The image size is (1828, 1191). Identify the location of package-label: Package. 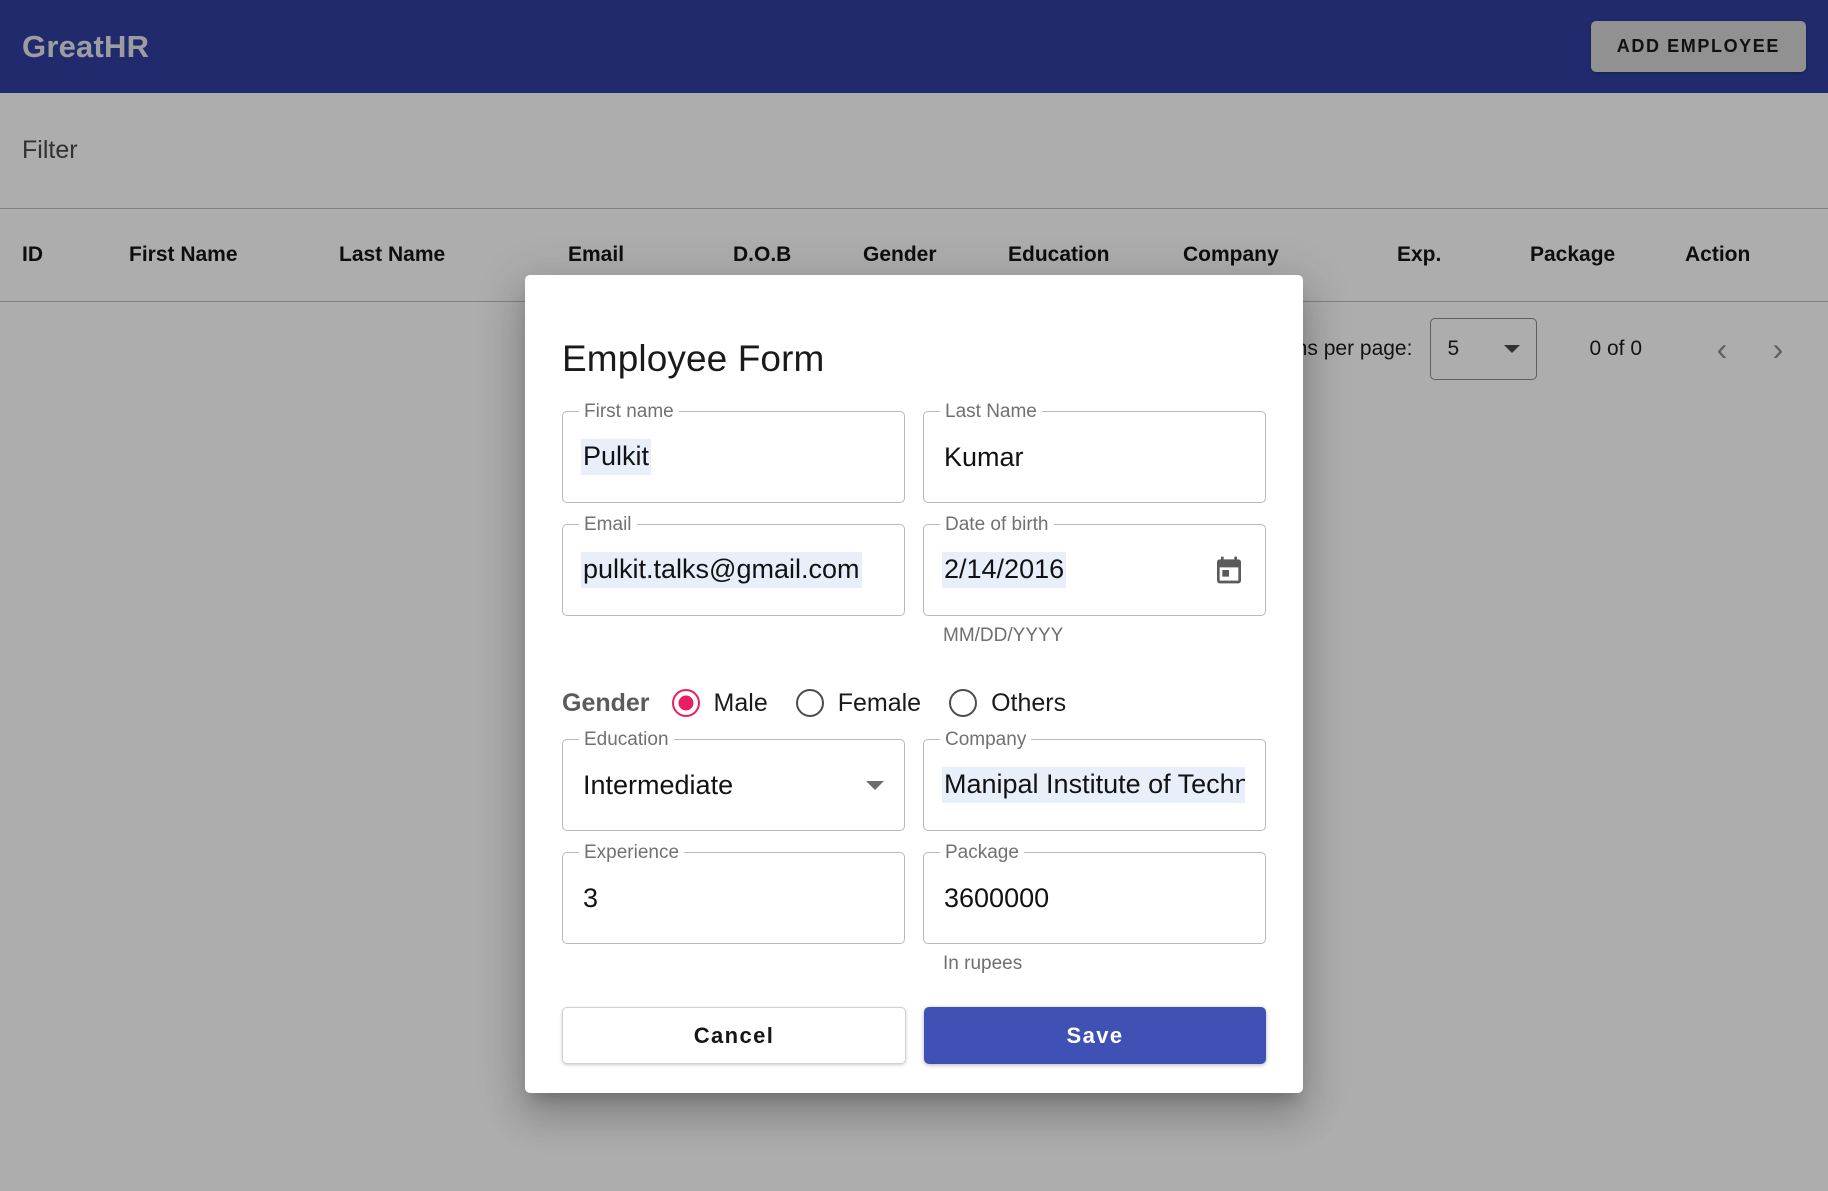
(982, 853).